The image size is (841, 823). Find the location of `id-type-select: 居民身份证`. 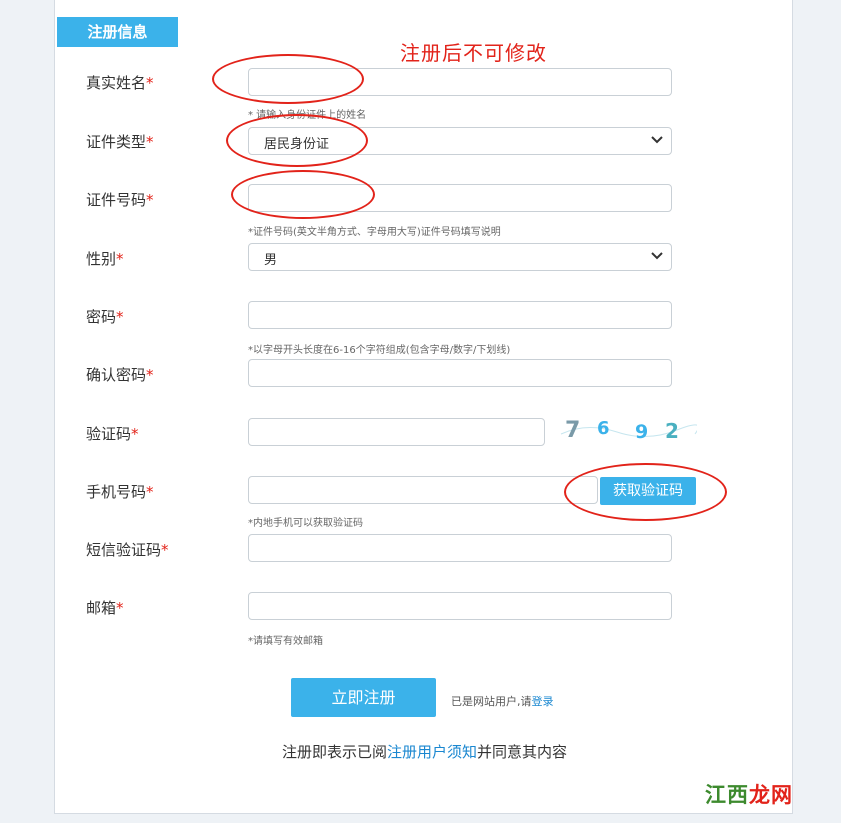

id-type-select: 居民身份证 is located at coordinates (460, 141).